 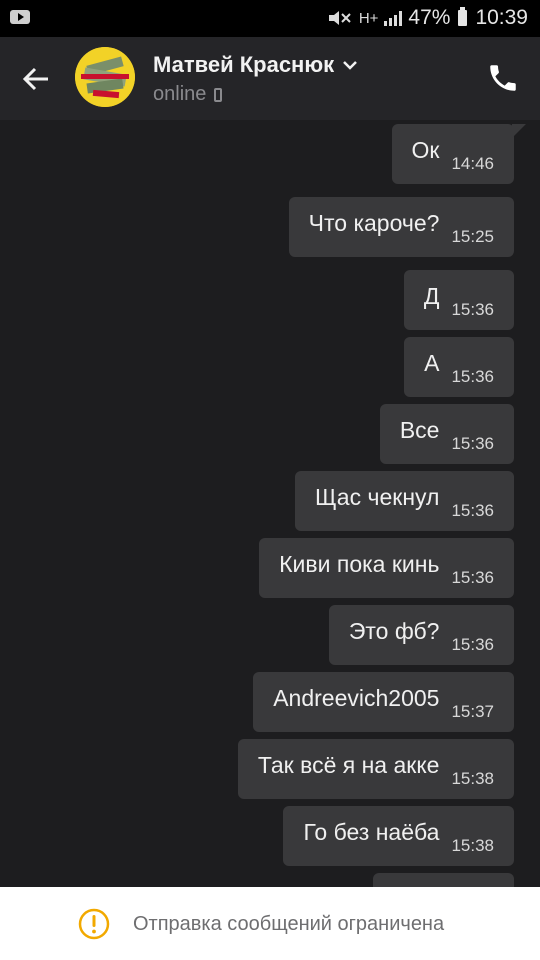 I want to click on message-time: 14:46, so click(x=472, y=163).